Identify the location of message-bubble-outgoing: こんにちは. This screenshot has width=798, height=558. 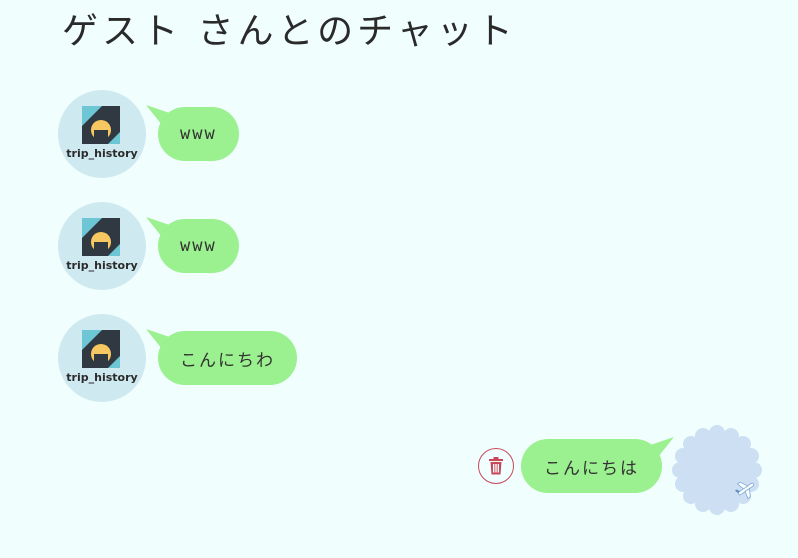
(591, 466).